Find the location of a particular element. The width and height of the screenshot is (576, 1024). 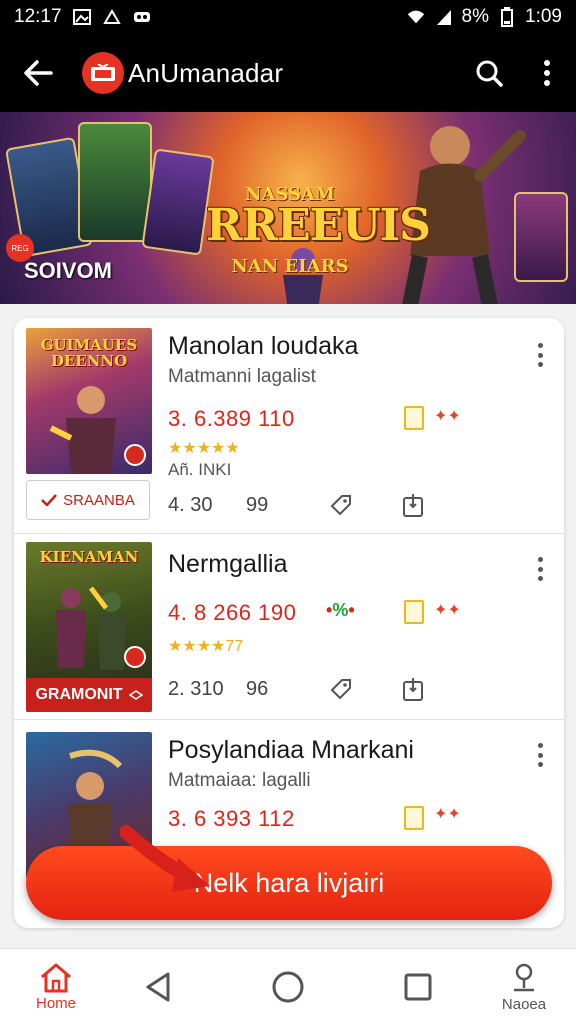

search-icon is located at coordinates (489, 73).